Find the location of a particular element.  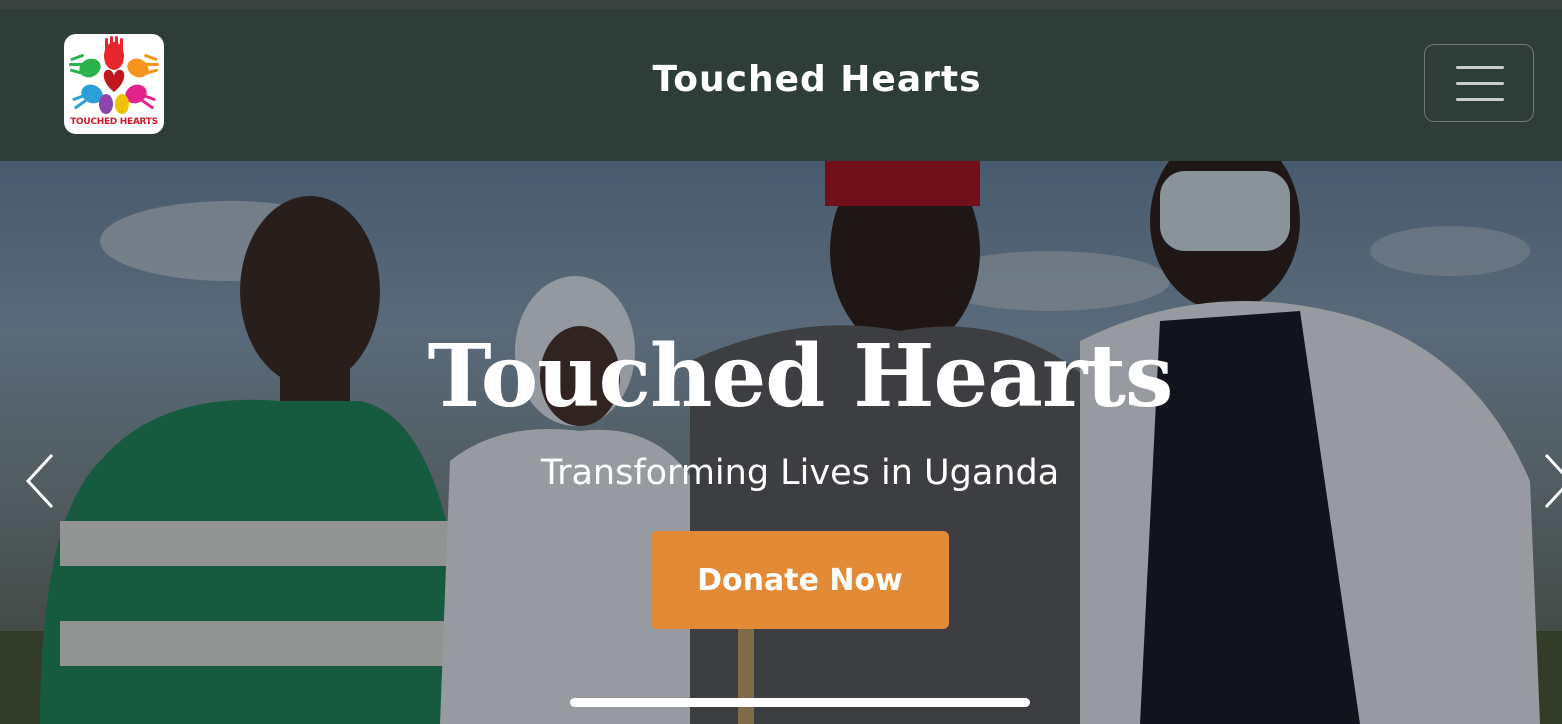

hamburger-icon-bar-middle is located at coordinates (1480, 83).